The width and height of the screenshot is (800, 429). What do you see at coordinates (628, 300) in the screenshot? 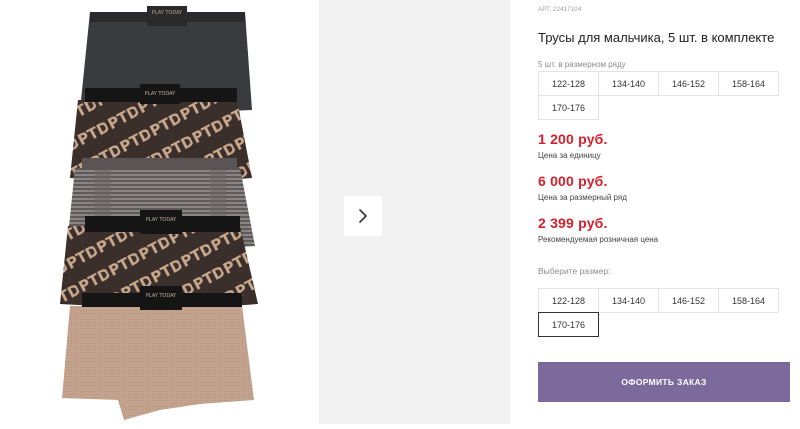
I see `size-option-134-140: 134-140` at bounding box center [628, 300].